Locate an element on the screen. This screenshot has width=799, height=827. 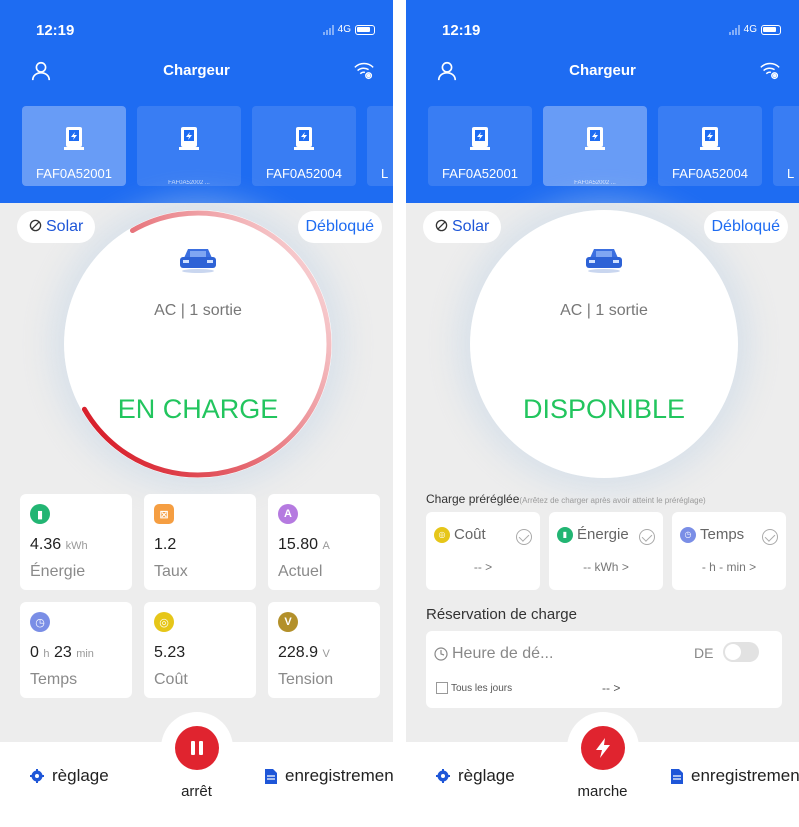
metric-value: 0 h 23 min is located at coordinates (62, 652).